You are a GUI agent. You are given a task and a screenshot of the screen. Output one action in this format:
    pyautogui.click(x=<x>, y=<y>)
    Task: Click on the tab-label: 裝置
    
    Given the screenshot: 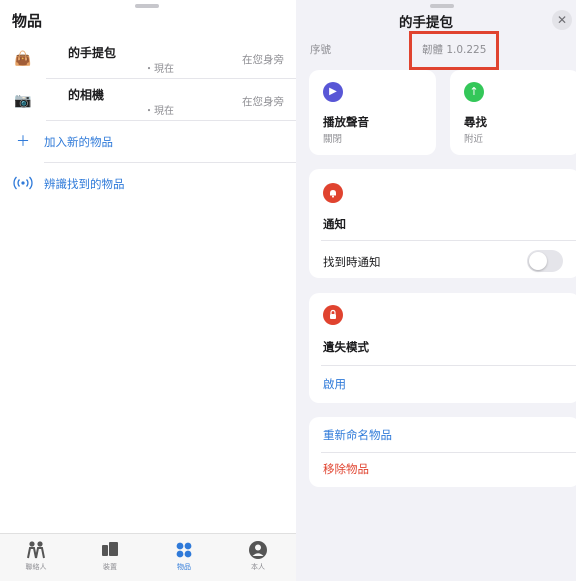 What is the action you would take?
    pyautogui.click(x=110, y=567)
    